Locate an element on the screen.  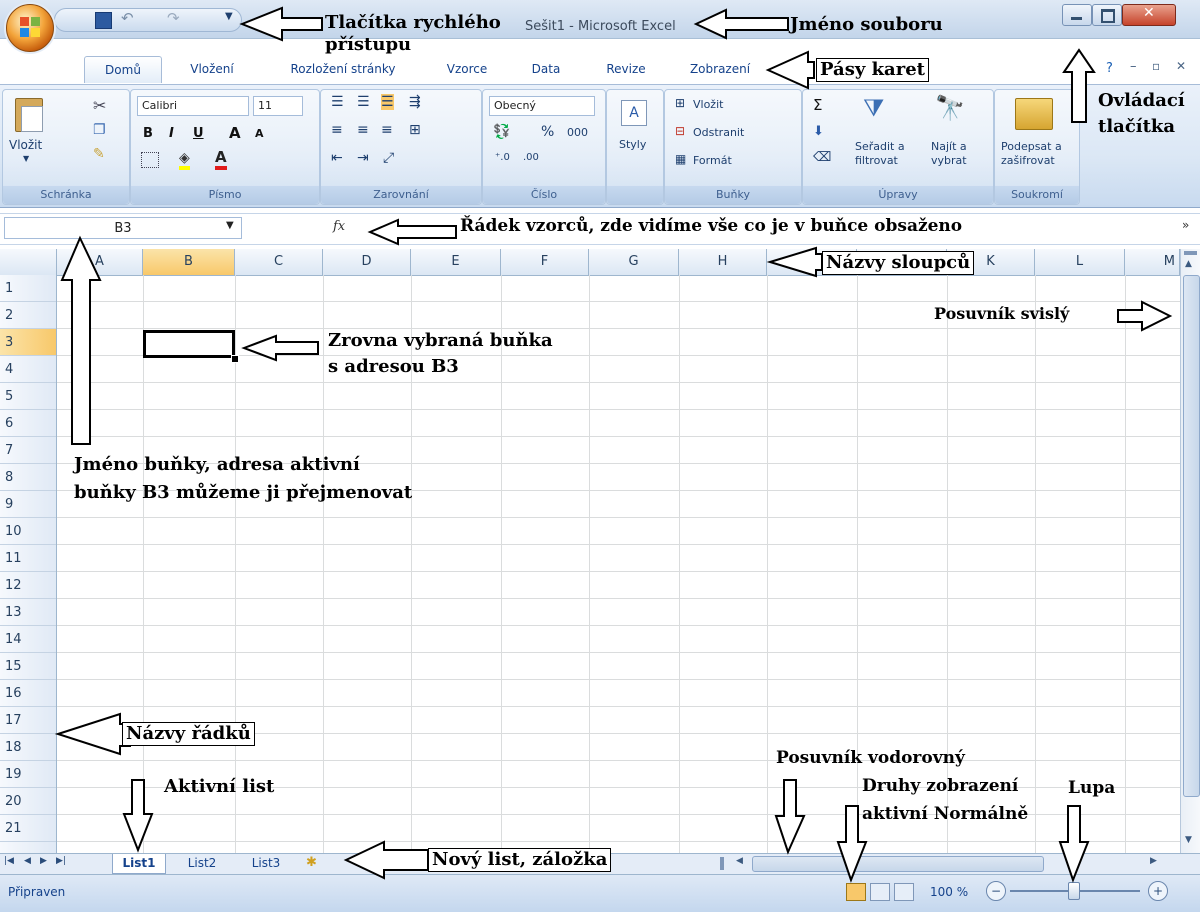
row-header: 2 is located at coordinates (28, 315).